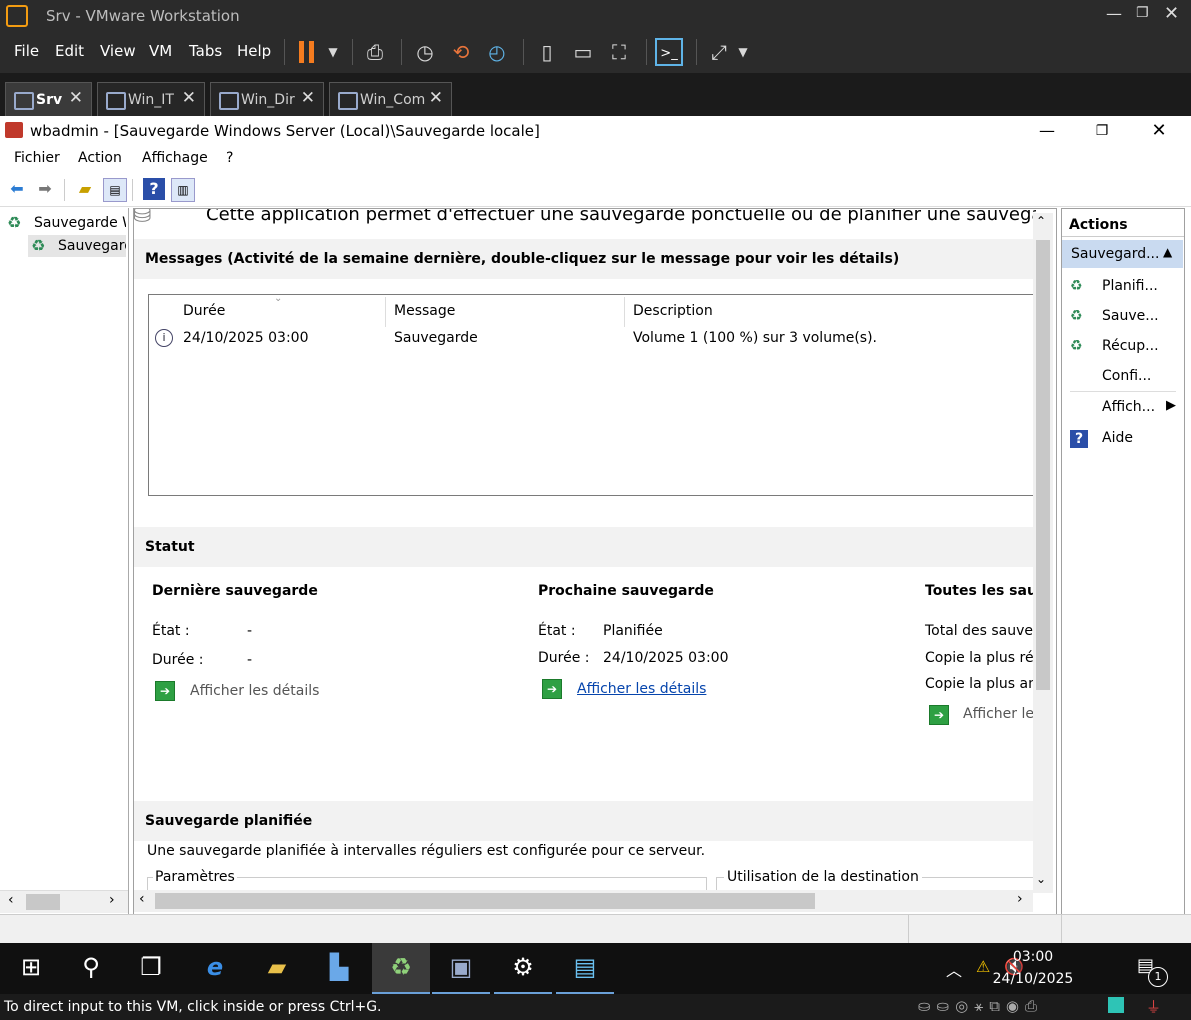 The width and height of the screenshot is (1191, 1020). Describe the element at coordinates (424, 311) in the screenshot. I see `column-header-message: Message` at that location.